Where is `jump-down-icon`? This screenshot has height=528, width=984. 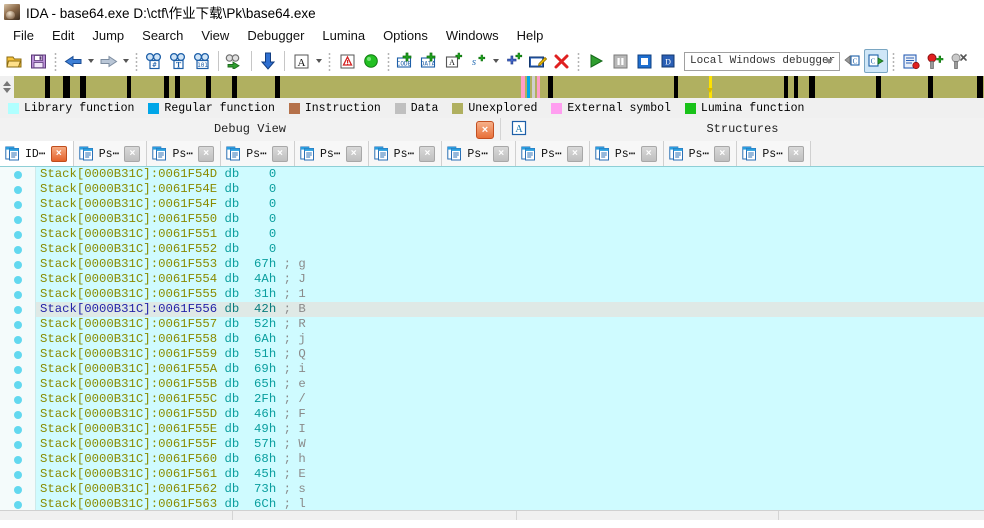
jump-down-icon is located at coordinates (268, 61).